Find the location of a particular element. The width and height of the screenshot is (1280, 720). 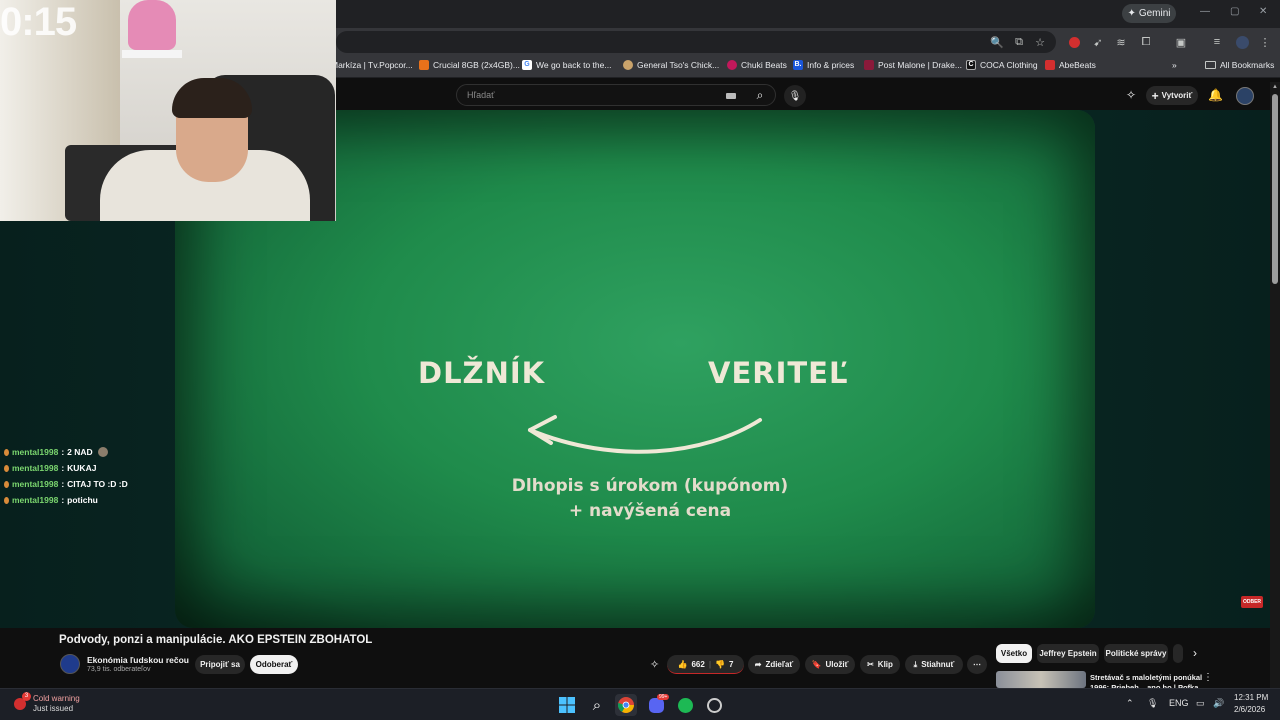

coca-favicon: C is located at coordinates (971, 65).